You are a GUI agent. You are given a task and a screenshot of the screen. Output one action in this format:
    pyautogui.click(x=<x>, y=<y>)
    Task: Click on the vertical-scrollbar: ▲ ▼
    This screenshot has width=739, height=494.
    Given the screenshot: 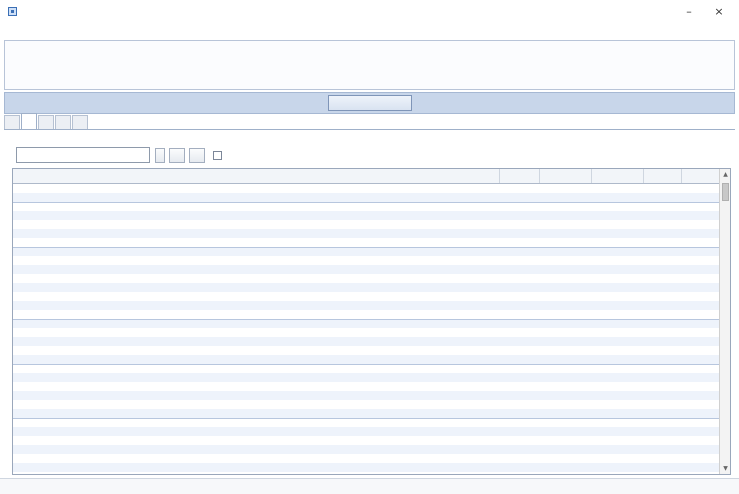 What is the action you would take?
    pyautogui.click(x=724, y=321)
    